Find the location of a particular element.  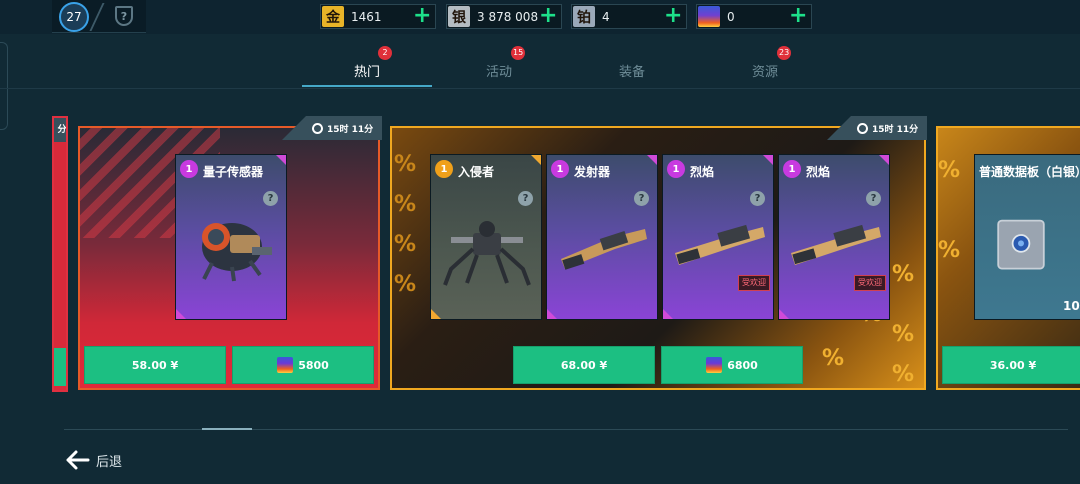

add-platinum-button: + is located at coordinates (673, 16).